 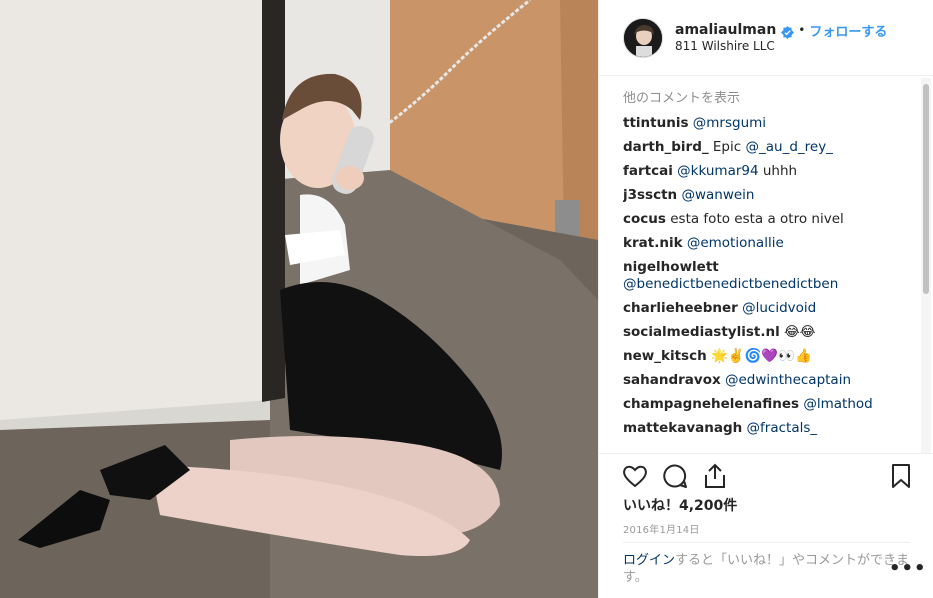 What do you see at coordinates (735, 243) in the screenshot?
I see `comment-mention: @emotionallie` at bounding box center [735, 243].